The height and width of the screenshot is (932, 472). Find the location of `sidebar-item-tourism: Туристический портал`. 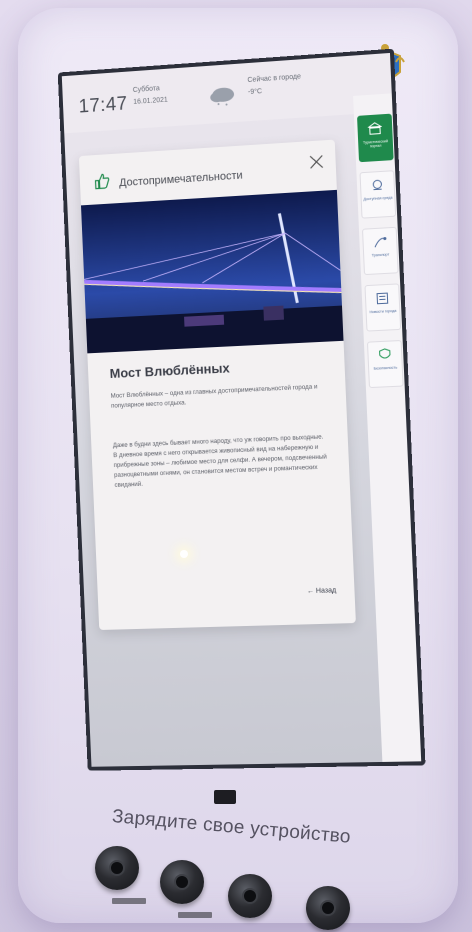

sidebar-item-tourism: Туристический портал is located at coordinates (375, 138).